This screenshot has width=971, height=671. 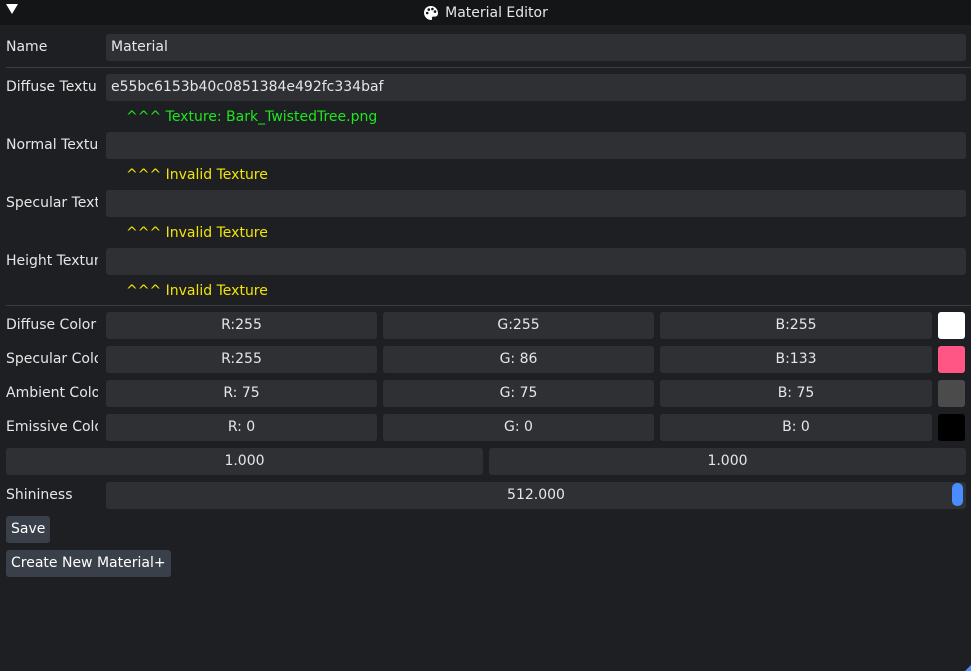 I want to click on diffuse-texture-label: Diffuse Textu, so click(x=51, y=87).